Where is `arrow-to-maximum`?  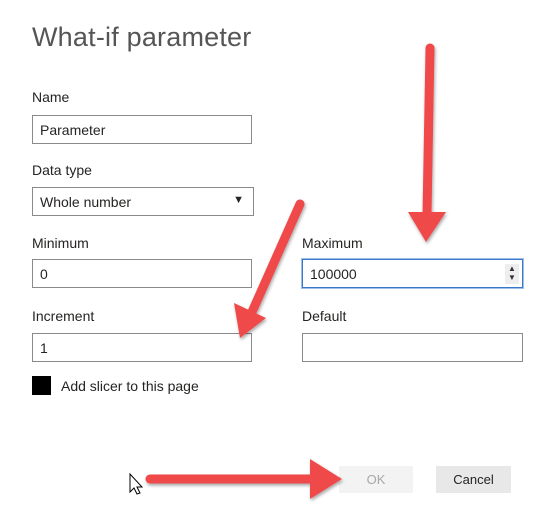
arrow-to-maximum is located at coordinates (427, 142).